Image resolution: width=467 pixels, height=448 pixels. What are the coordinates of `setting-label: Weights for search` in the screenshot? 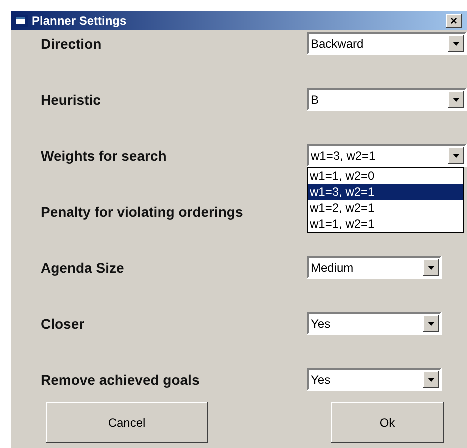 It's located at (104, 156).